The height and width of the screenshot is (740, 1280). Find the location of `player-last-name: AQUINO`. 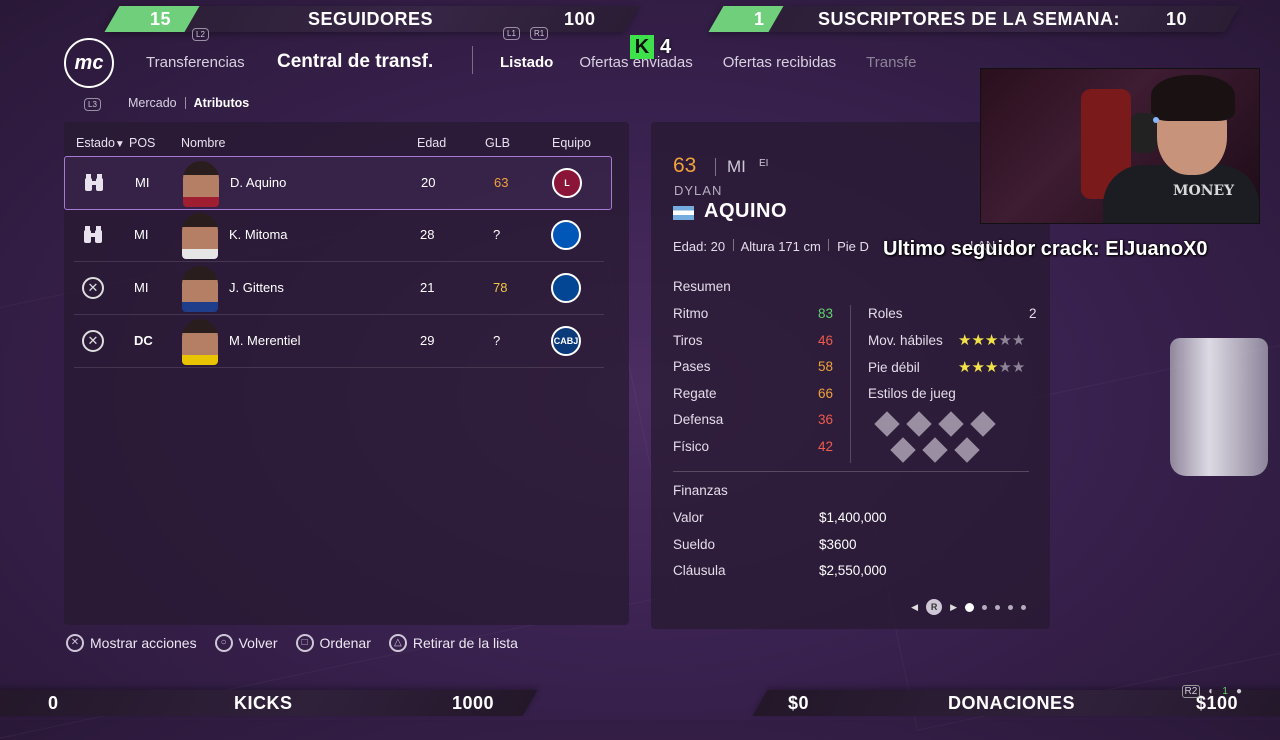

player-last-name: AQUINO is located at coordinates (745, 211).